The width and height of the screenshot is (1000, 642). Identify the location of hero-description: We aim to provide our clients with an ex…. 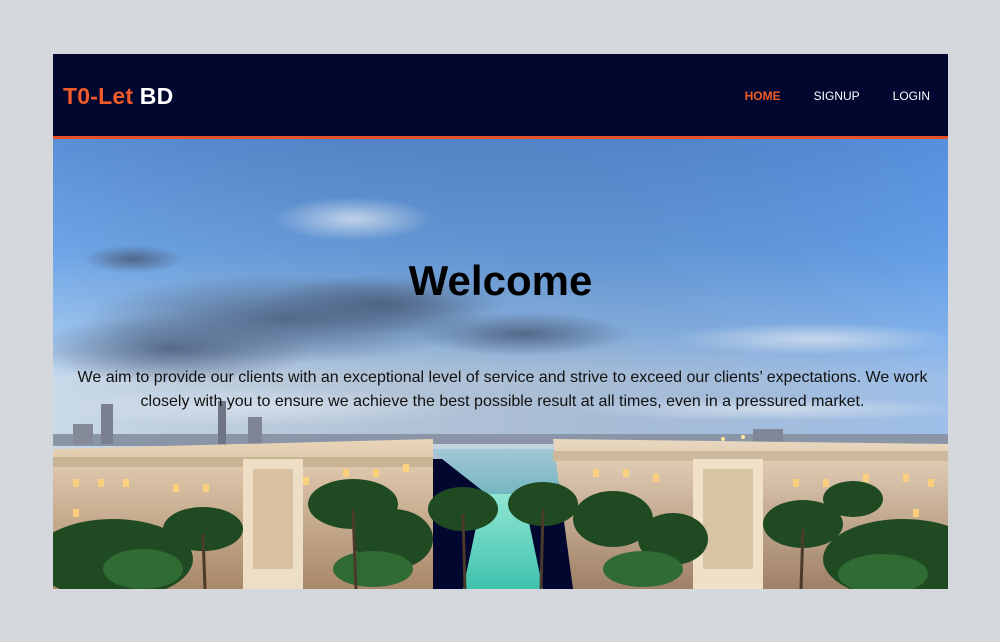
(502, 389).